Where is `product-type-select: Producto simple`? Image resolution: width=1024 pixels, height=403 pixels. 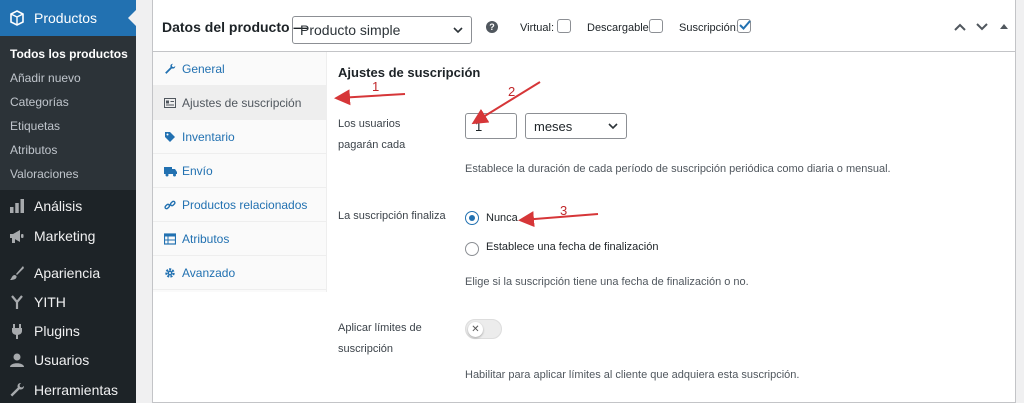 product-type-select: Producto simple is located at coordinates (382, 30).